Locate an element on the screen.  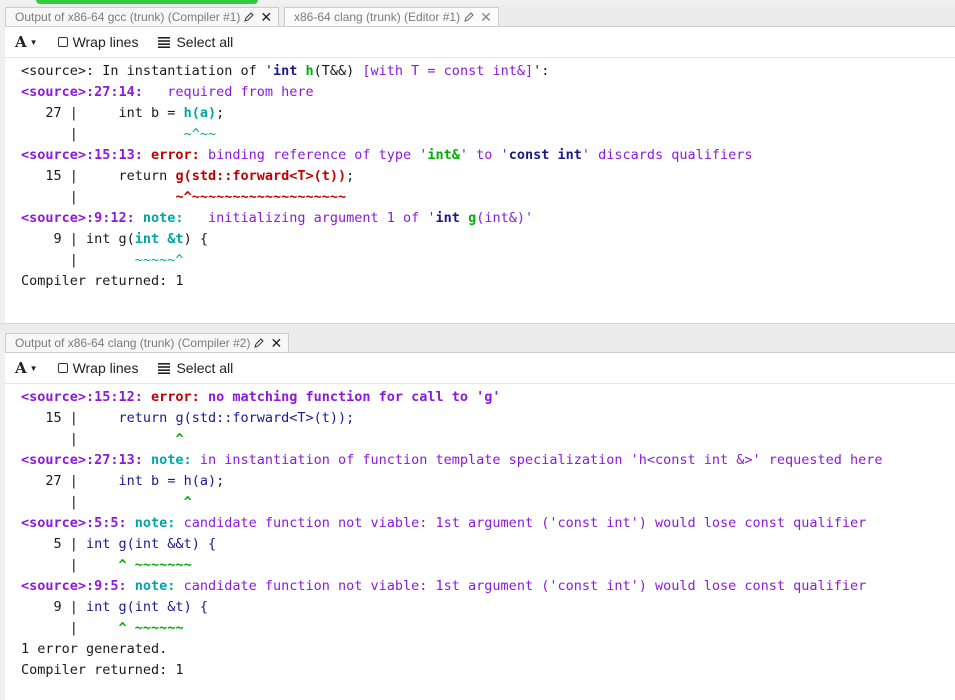
output-line: <source>:27:14: required from here is located at coordinates (167, 92).